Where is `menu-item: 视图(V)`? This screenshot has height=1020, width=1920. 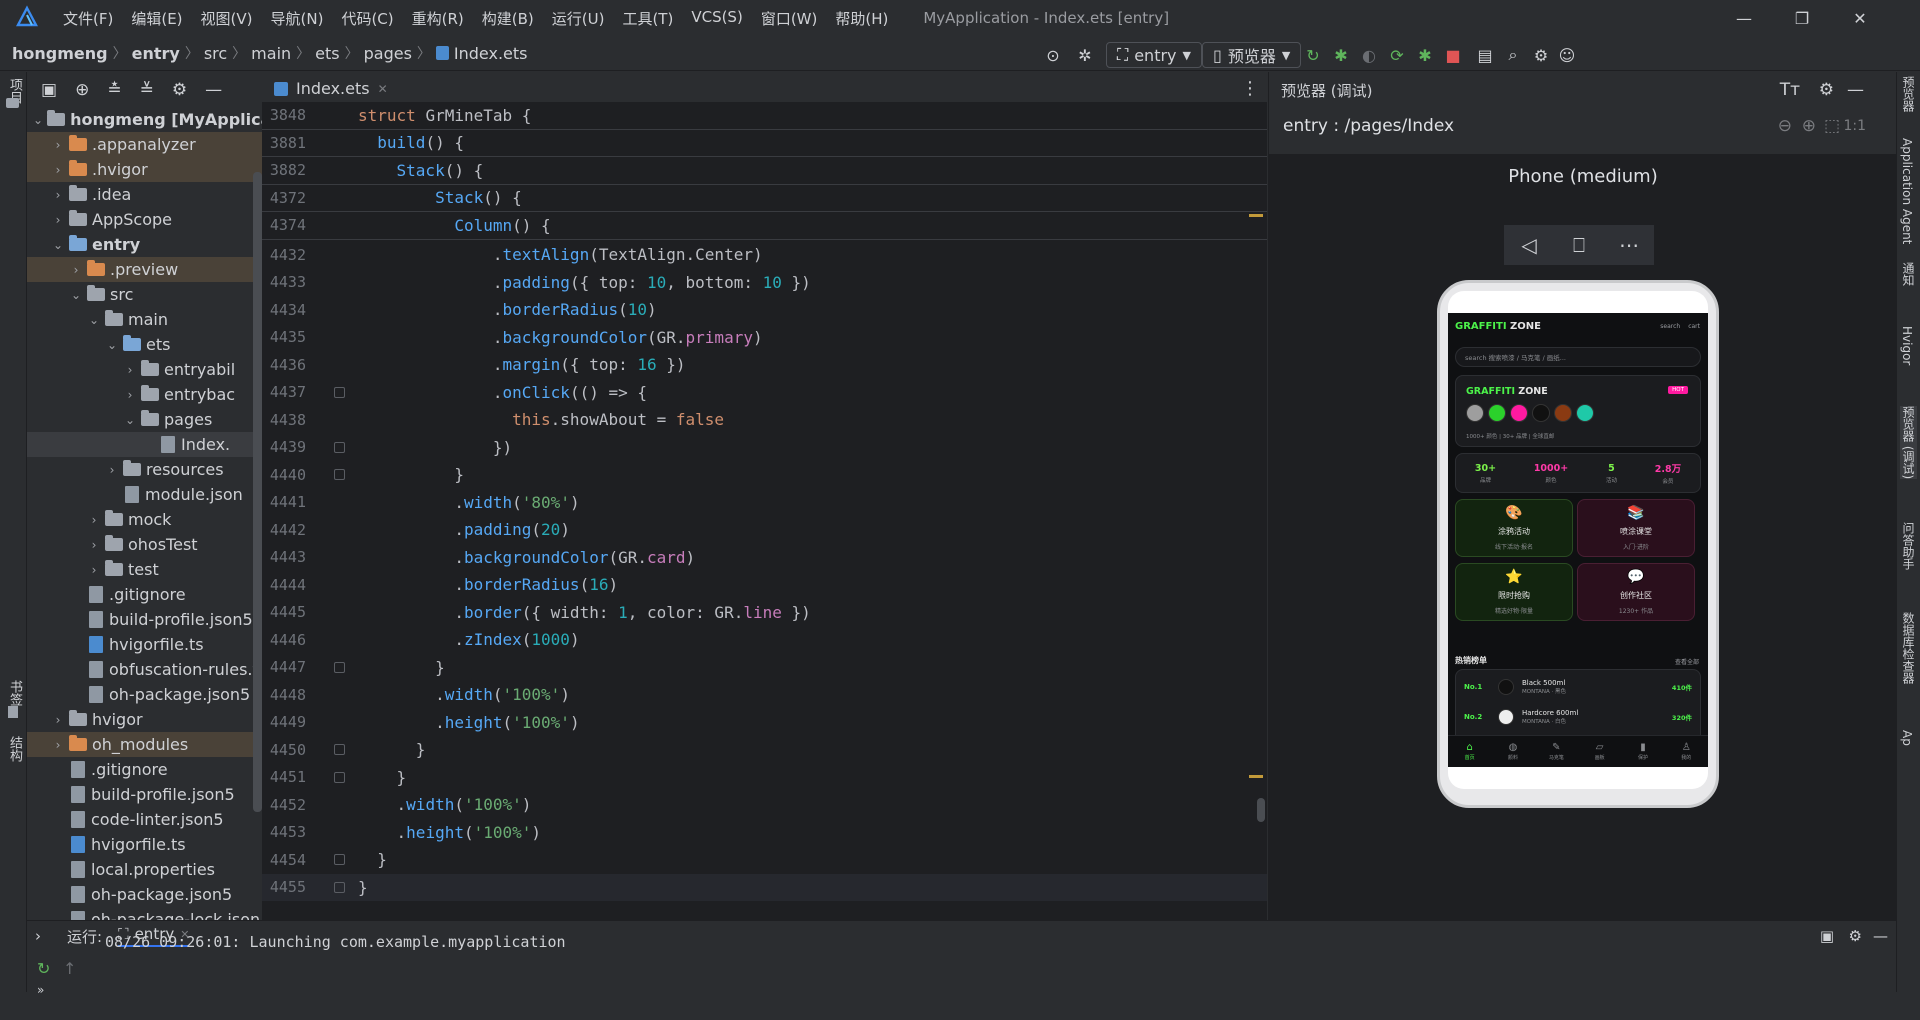
menu-item: 视图(V) is located at coordinates (227, 18).